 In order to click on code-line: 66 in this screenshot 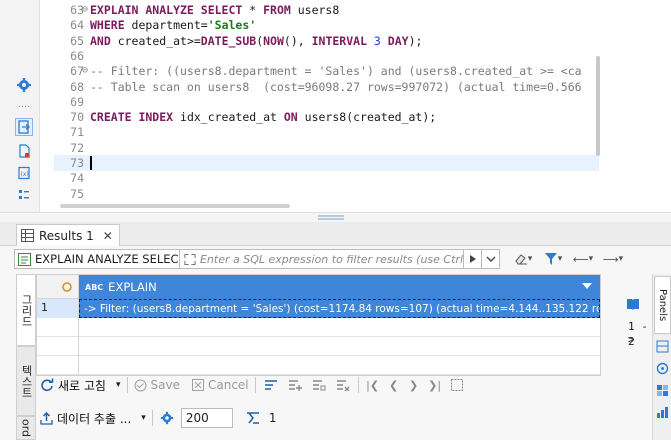, I will do `click(326, 56)`.